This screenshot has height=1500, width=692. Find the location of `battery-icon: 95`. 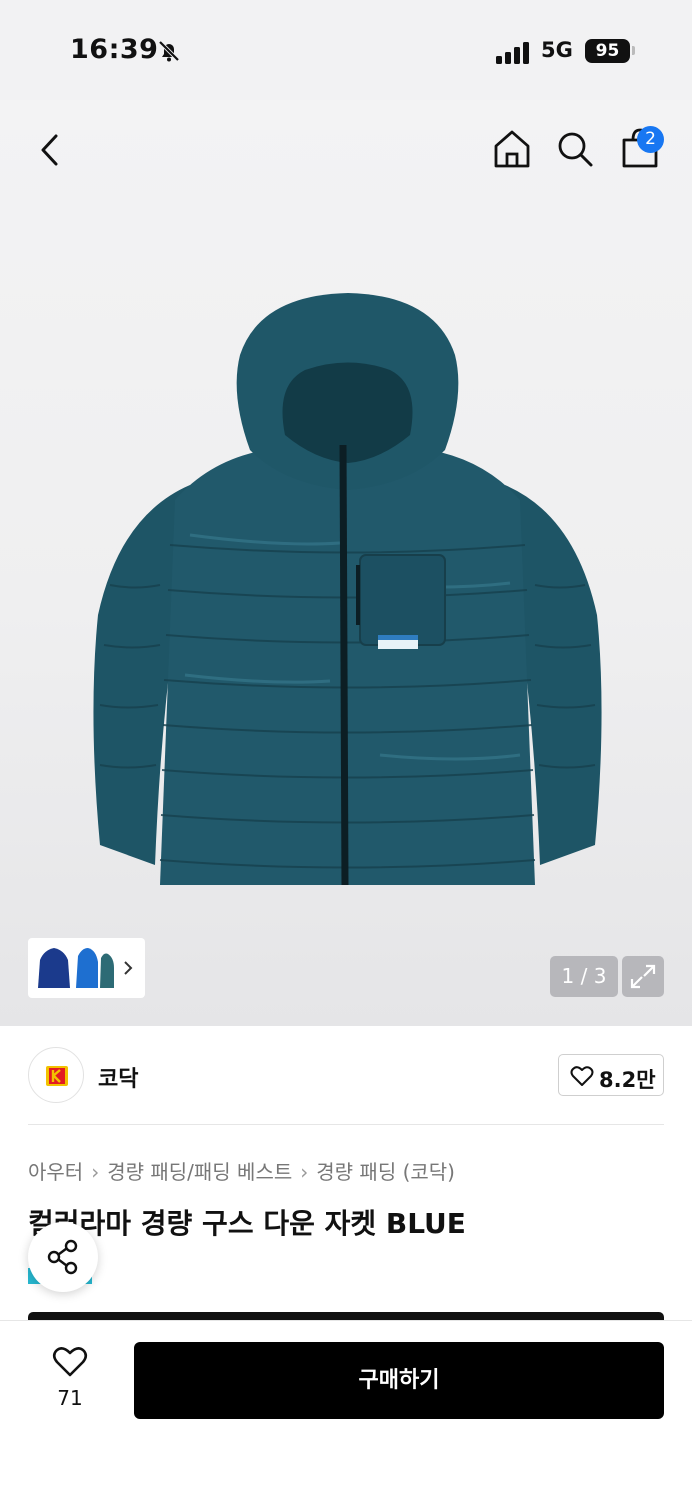

battery-icon: 95 is located at coordinates (607, 51).